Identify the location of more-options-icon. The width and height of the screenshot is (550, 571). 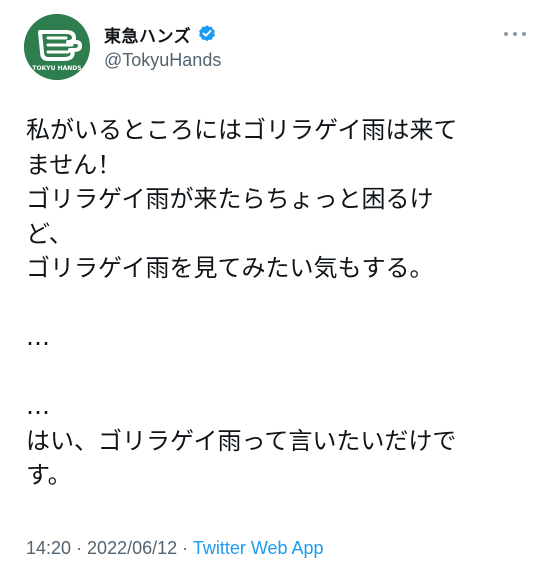
(515, 34).